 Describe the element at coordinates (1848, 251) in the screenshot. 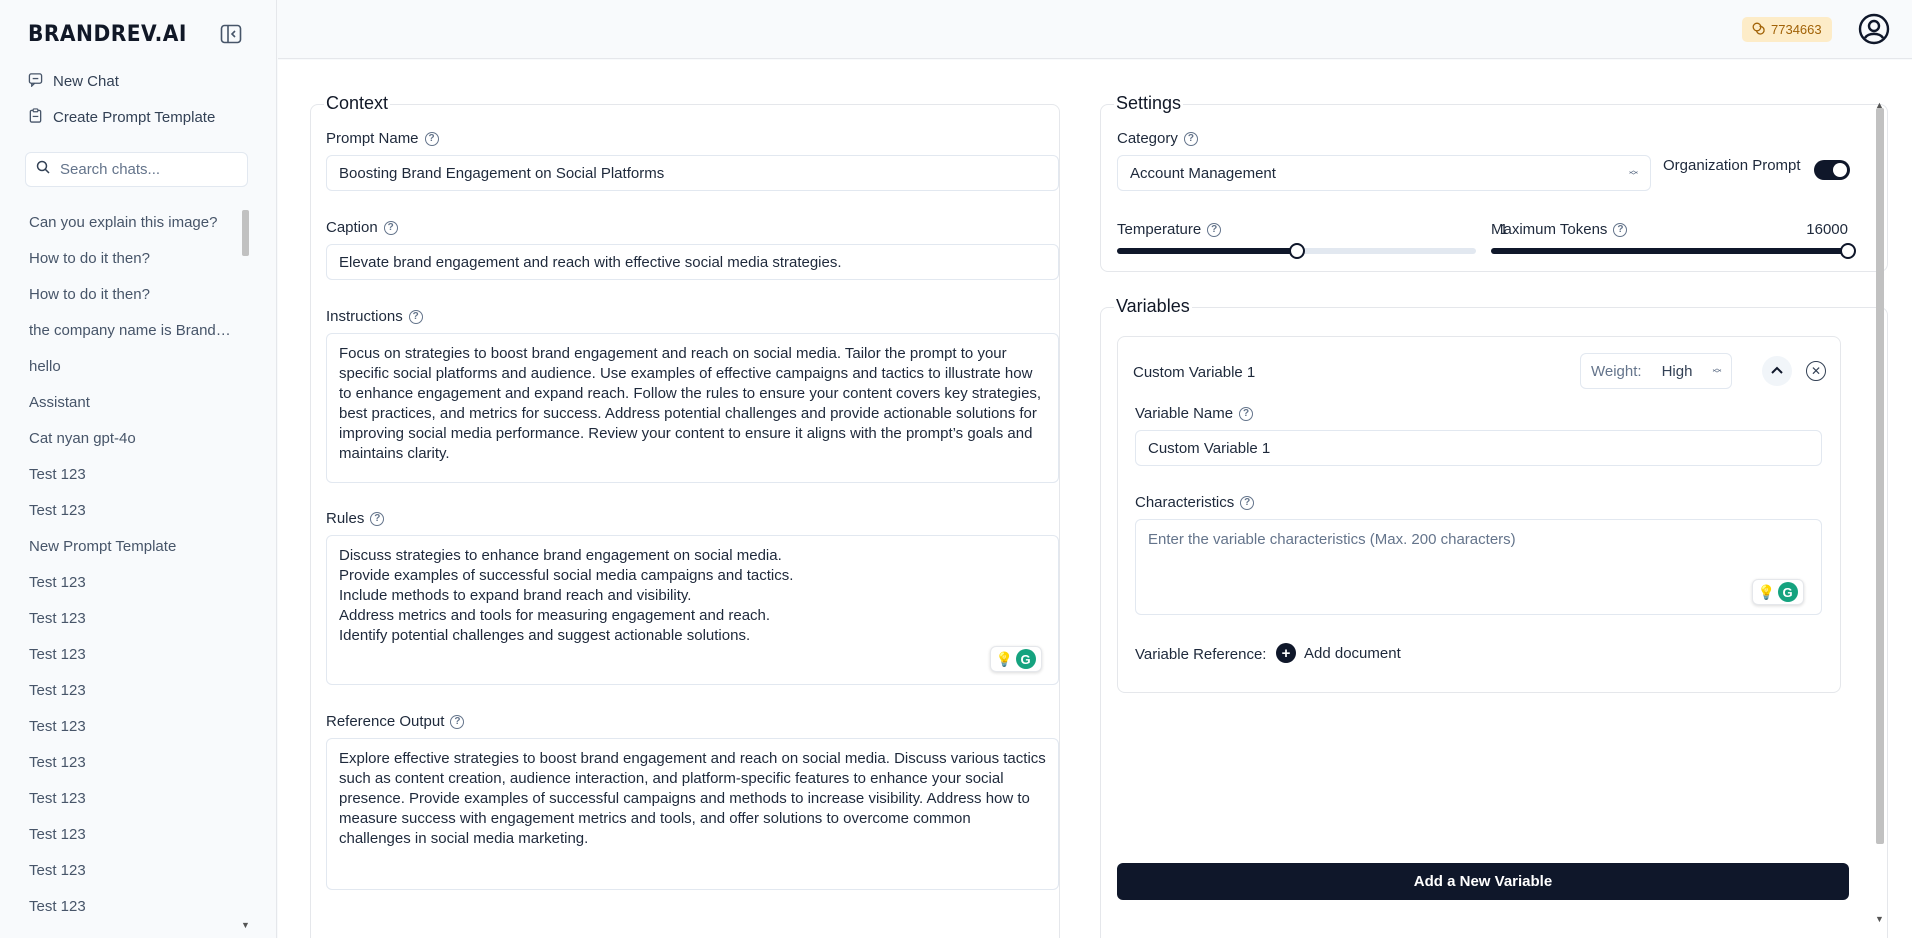

I see `max-tokens-slider-thumb` at that location.